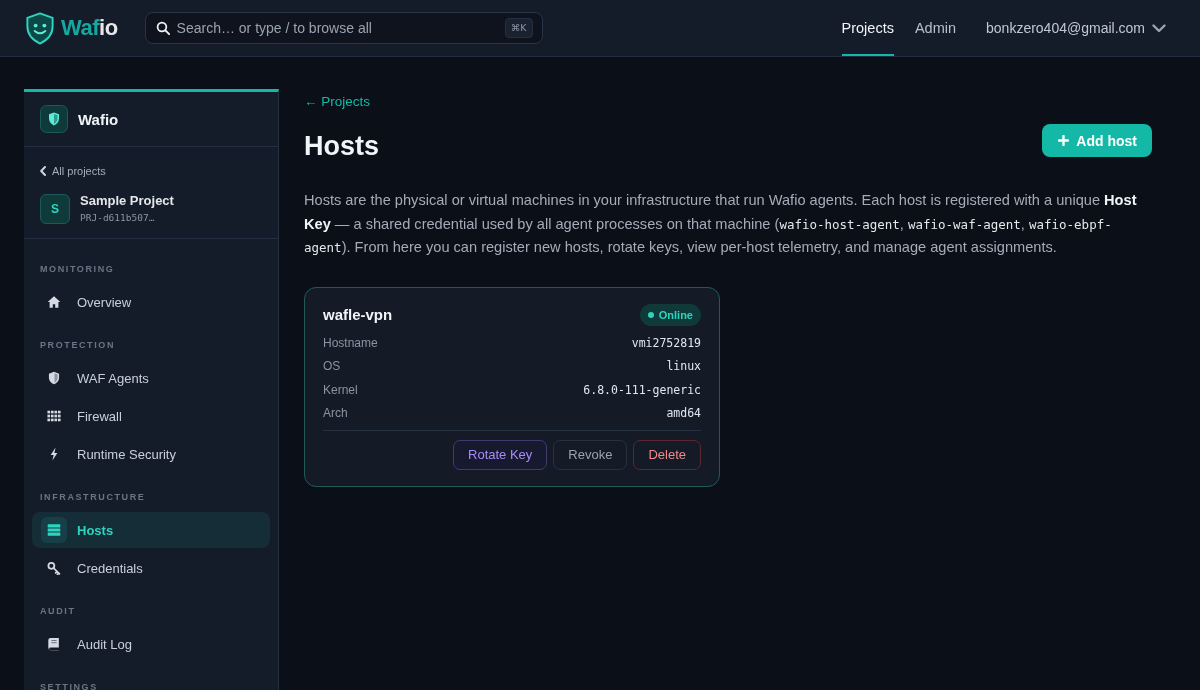  What do you see at coordinates (867, 28) in the screenshot?
I see `nav-tab: Projects` at bounding box center [867, 28].